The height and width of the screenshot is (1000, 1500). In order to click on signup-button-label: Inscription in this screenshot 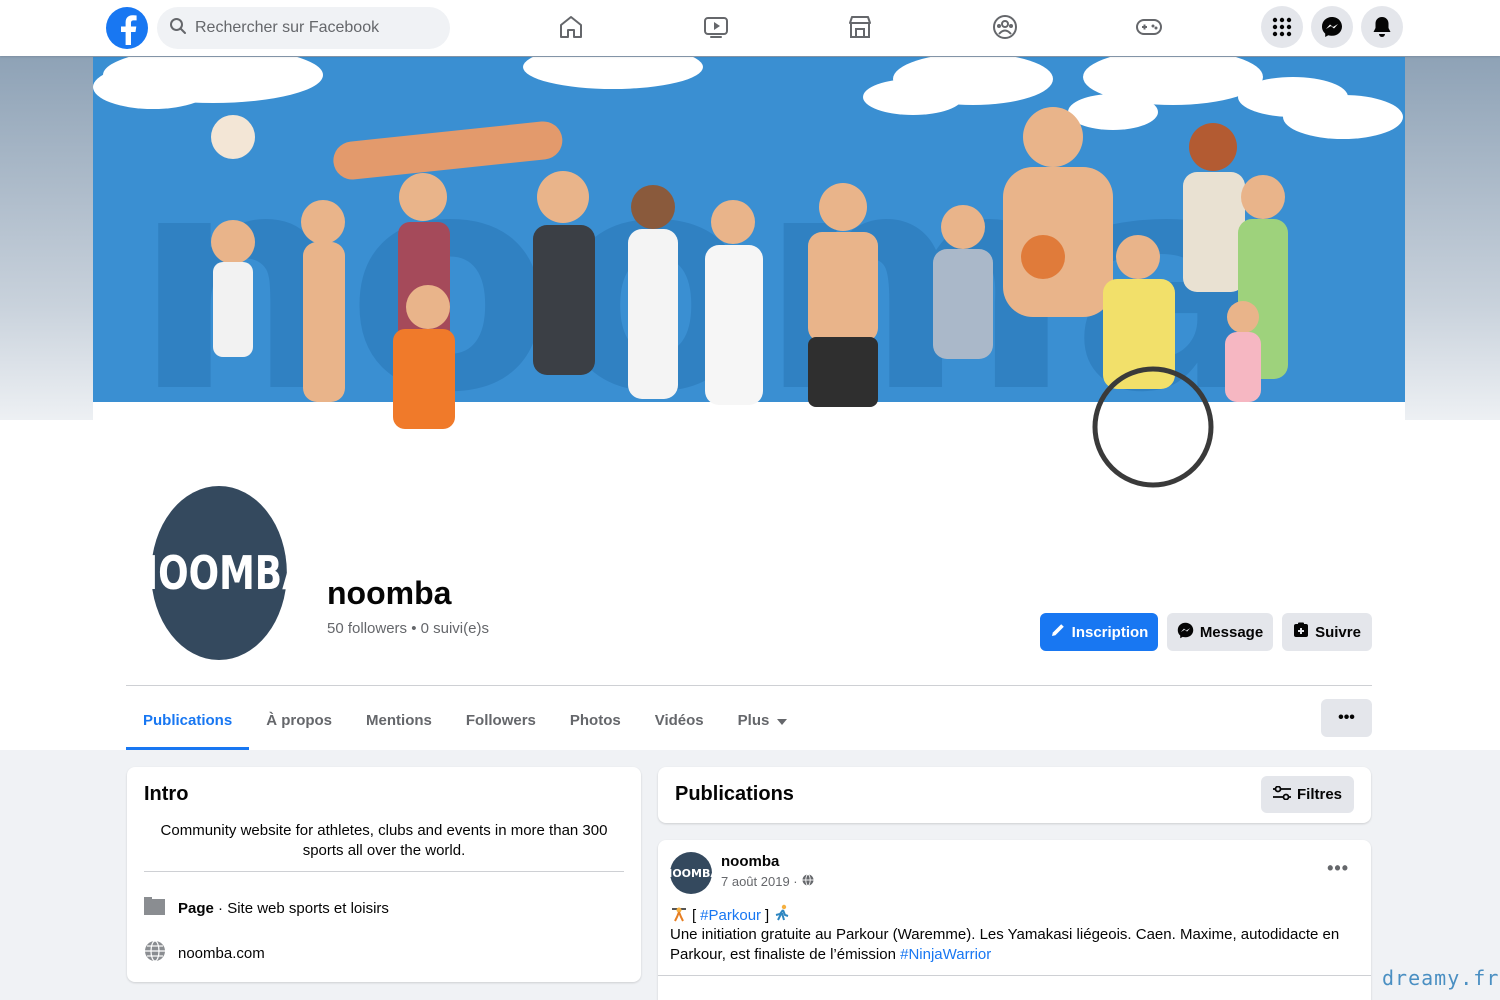, I will do `click(1110, 632)`.